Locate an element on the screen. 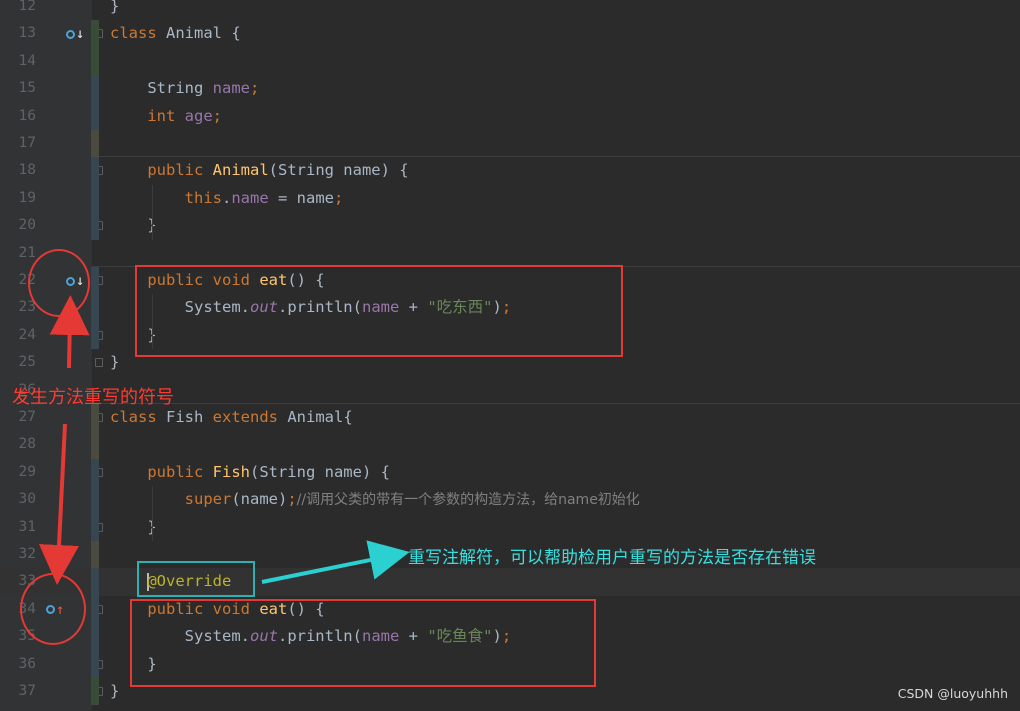  arrow-to-overridden-marker is located at coordinates (69, 332).